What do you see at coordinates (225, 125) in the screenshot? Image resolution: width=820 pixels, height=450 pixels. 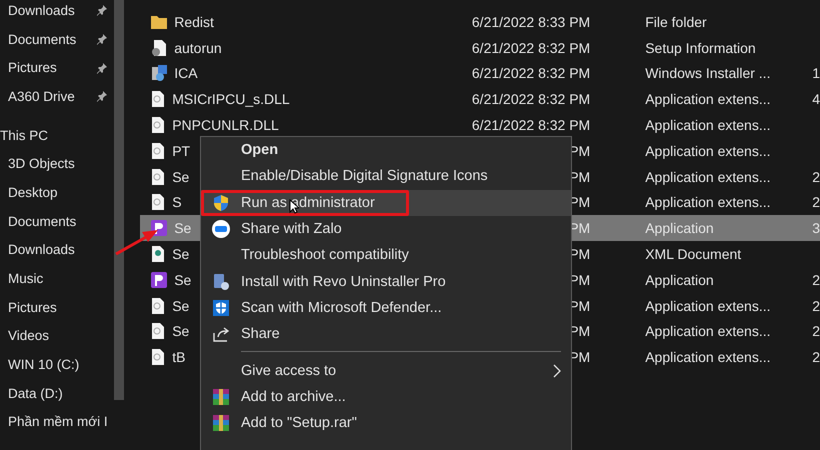 I see `file-name: PNPCUNLR.DLL` at bounding box center [225, 125].